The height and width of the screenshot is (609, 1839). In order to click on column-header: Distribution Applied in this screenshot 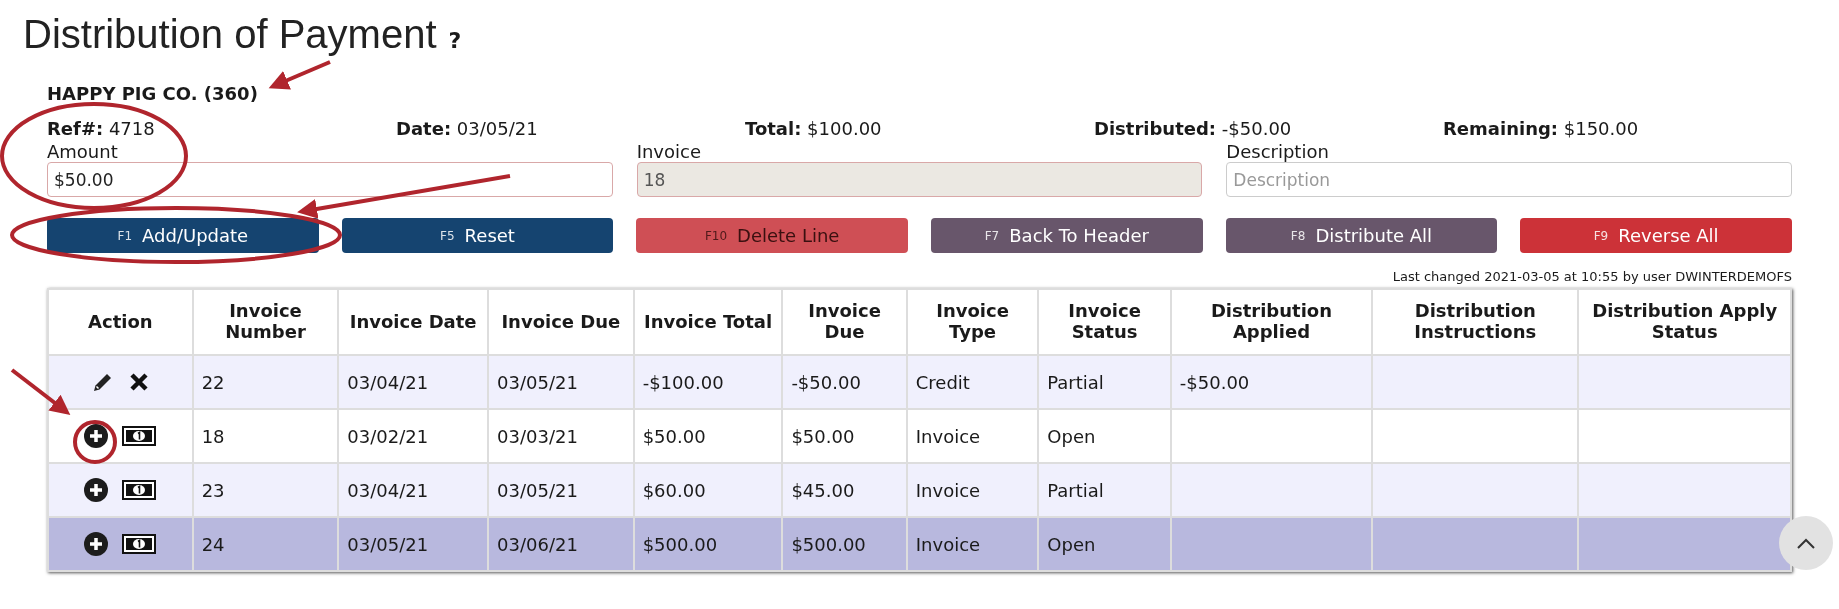, I will do `click(1271, 322)`.